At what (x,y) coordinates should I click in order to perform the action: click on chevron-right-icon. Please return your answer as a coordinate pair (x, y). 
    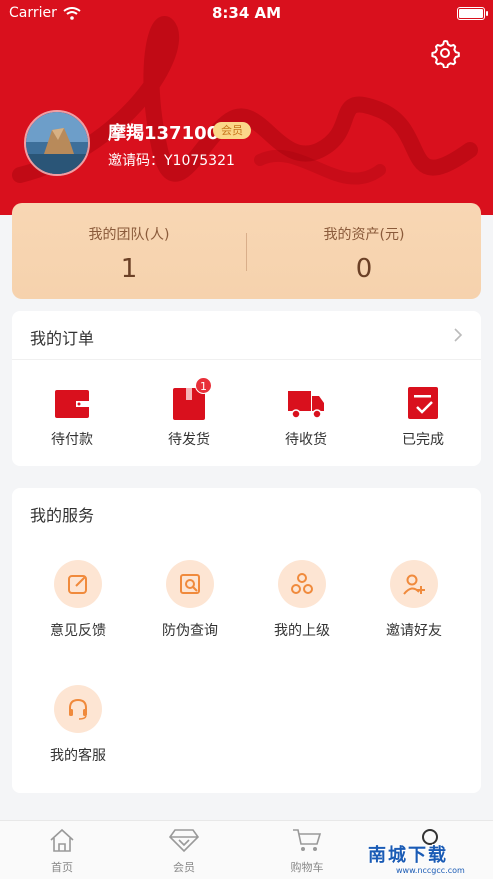
    Looking at the image, I should click on (458, 335).